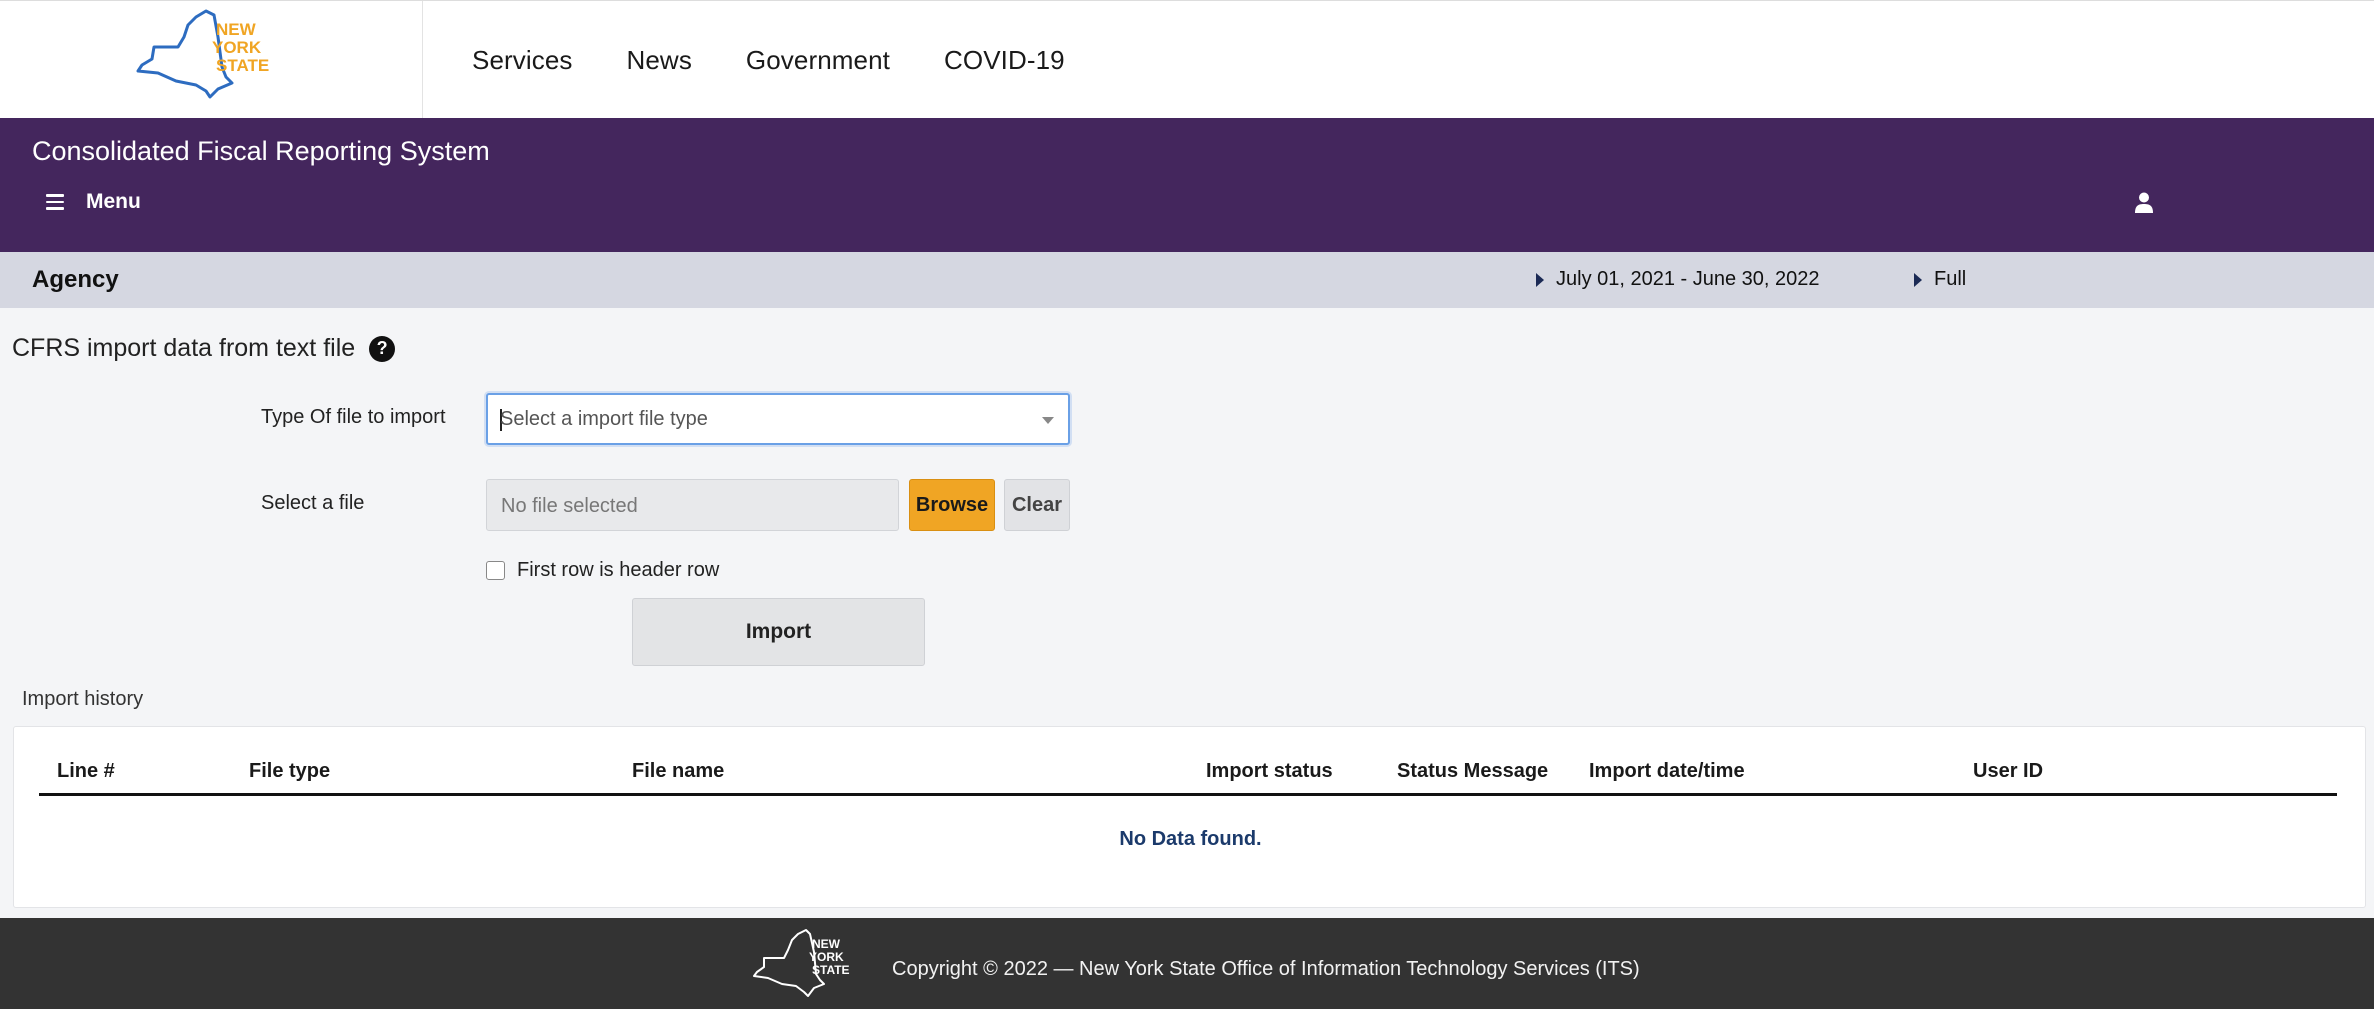 The width and height of the screenshot is (2374, 1009). Describe the element at coordinates (1037, 505) in the screenshot. I see `clear-button: Clear` at that location.